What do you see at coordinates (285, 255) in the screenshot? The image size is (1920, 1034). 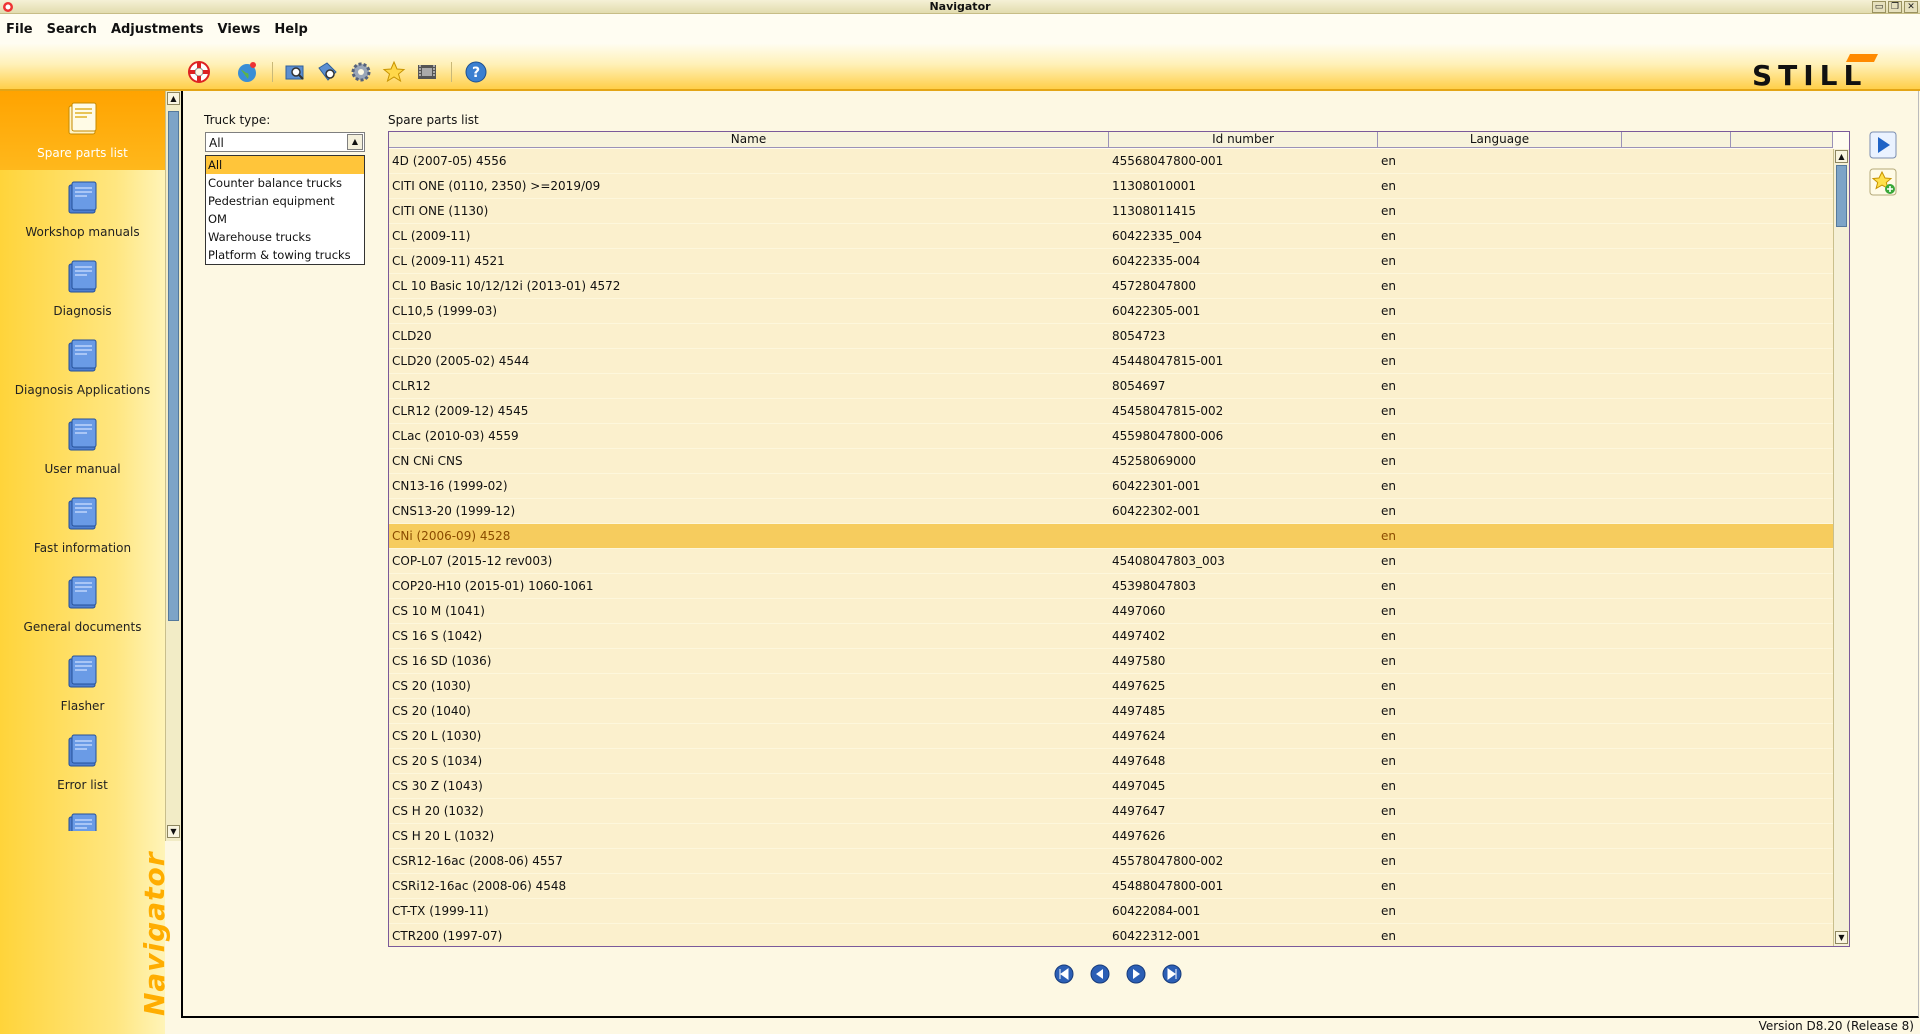 I see `truck-type-option: Platform & towing trucks` at bounding box center [285, 255].